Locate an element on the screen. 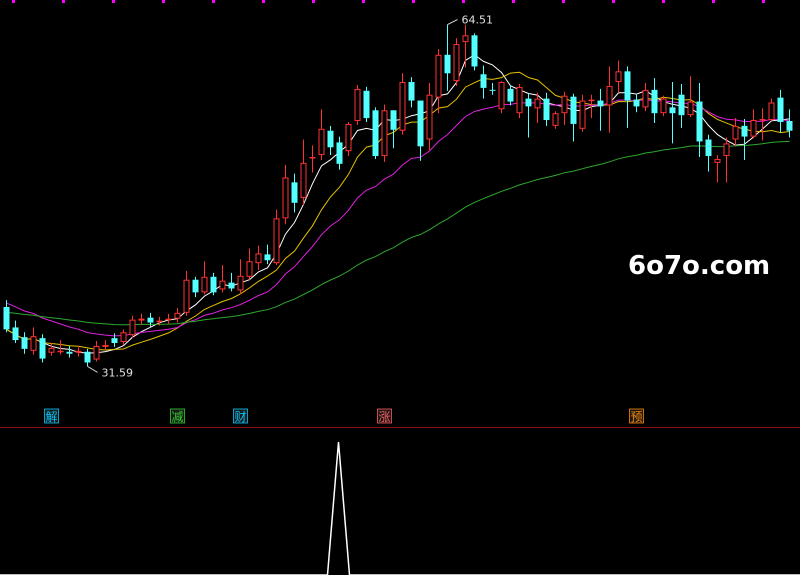  event-marker-label: 解 is located at coordinates (51, 417).